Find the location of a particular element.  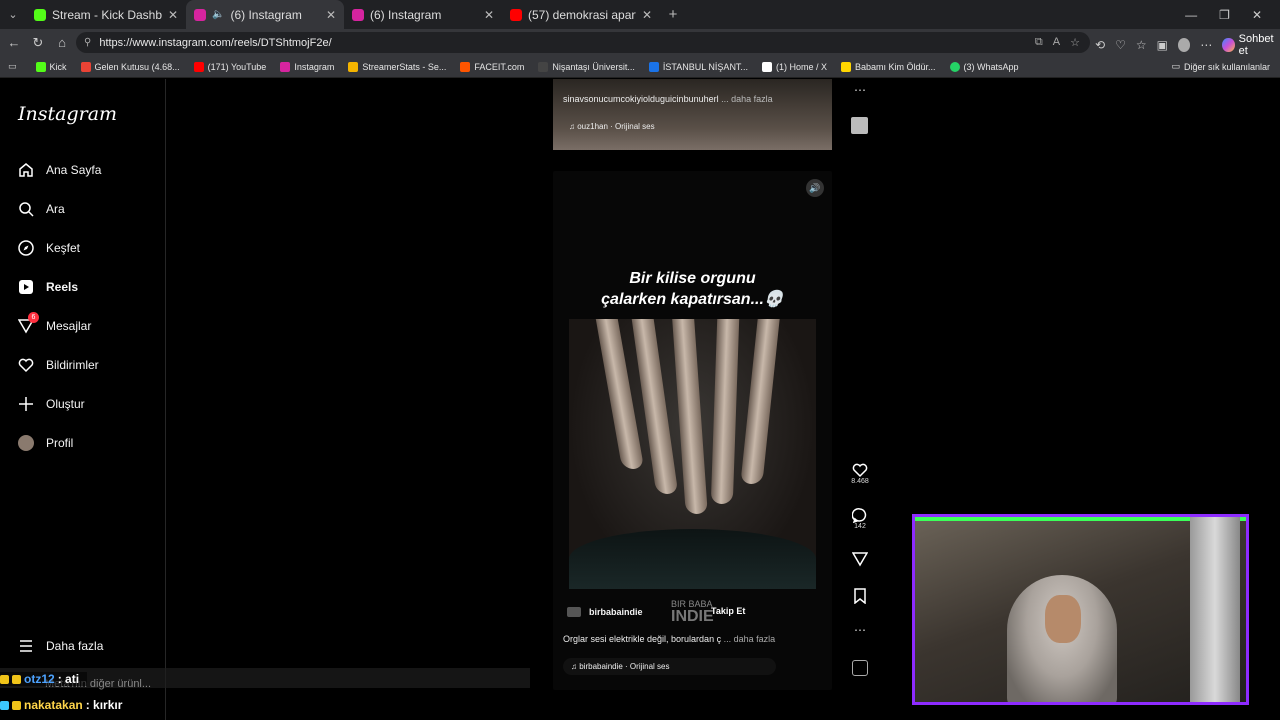

follow-button: Takip Et is located at coordinates (728, 611).